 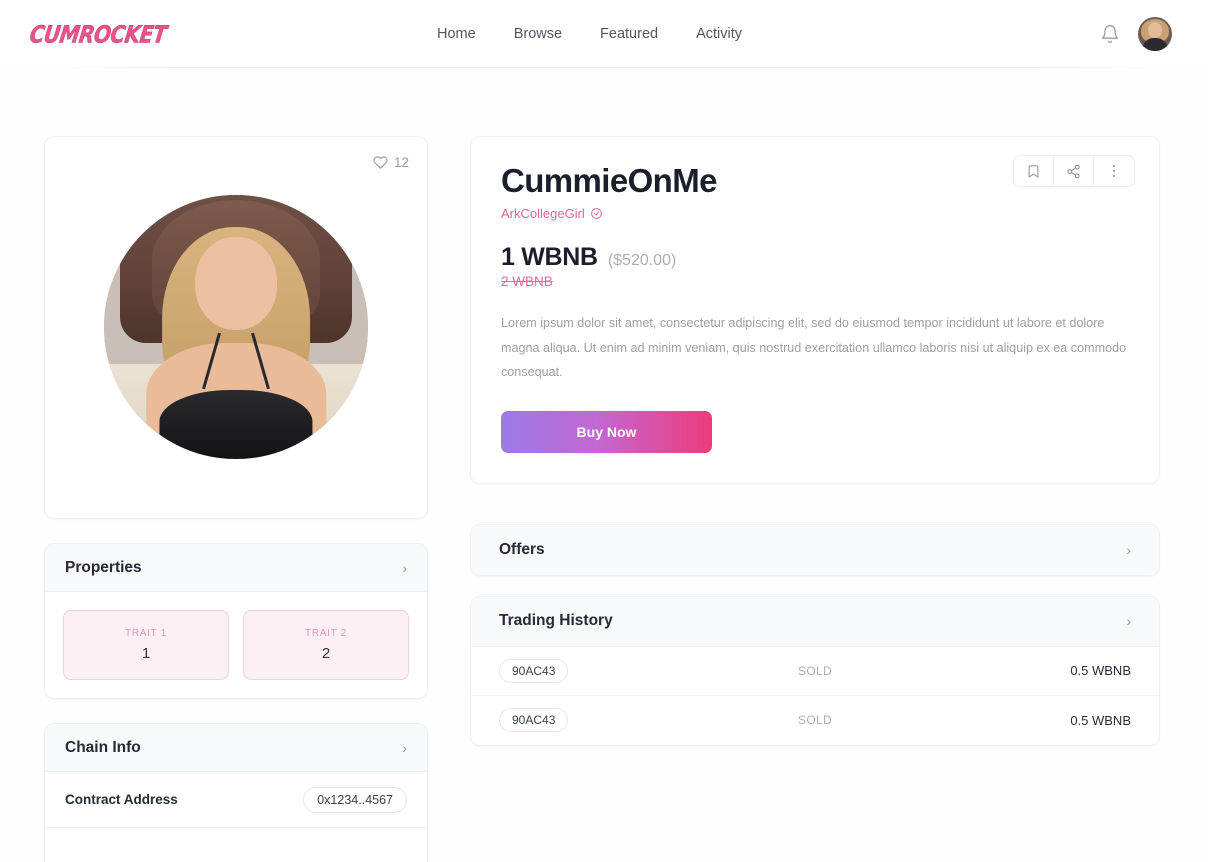 What do you see at coordinates (236, 283) in the screenshot?
I see `artwork-figure-head` at bounding box center [236, 283].